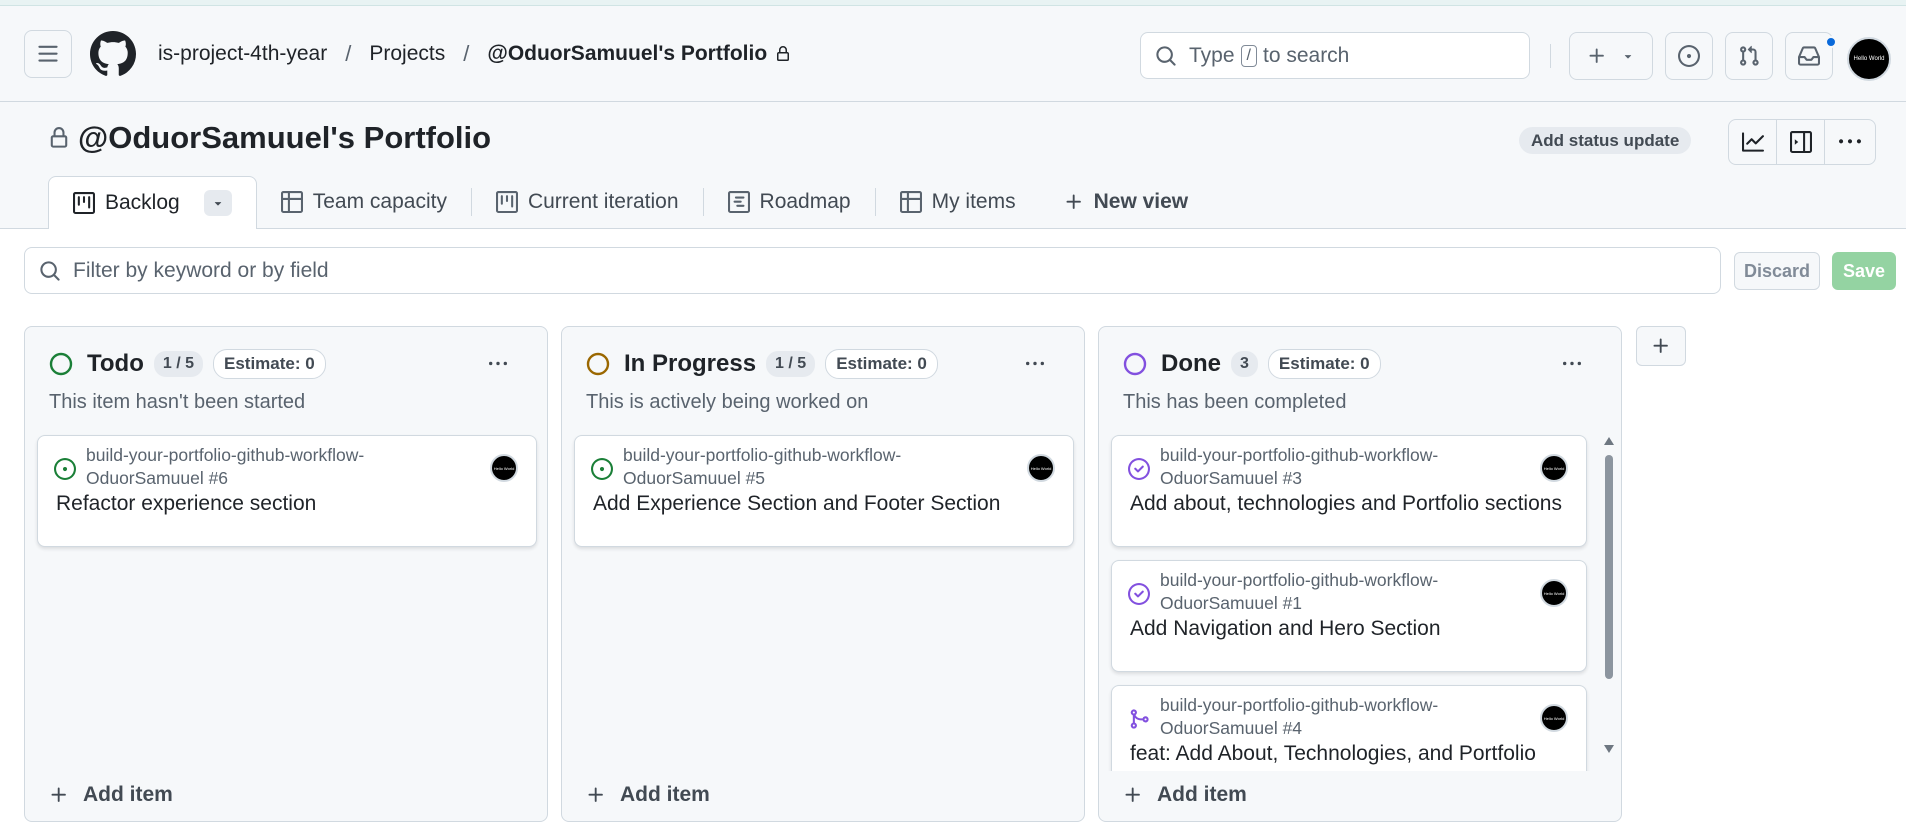  What do you see at coordinates (603, 201) in the screenshot?
I see `tab-label: Current iteration` at bounding box center [603, 201].